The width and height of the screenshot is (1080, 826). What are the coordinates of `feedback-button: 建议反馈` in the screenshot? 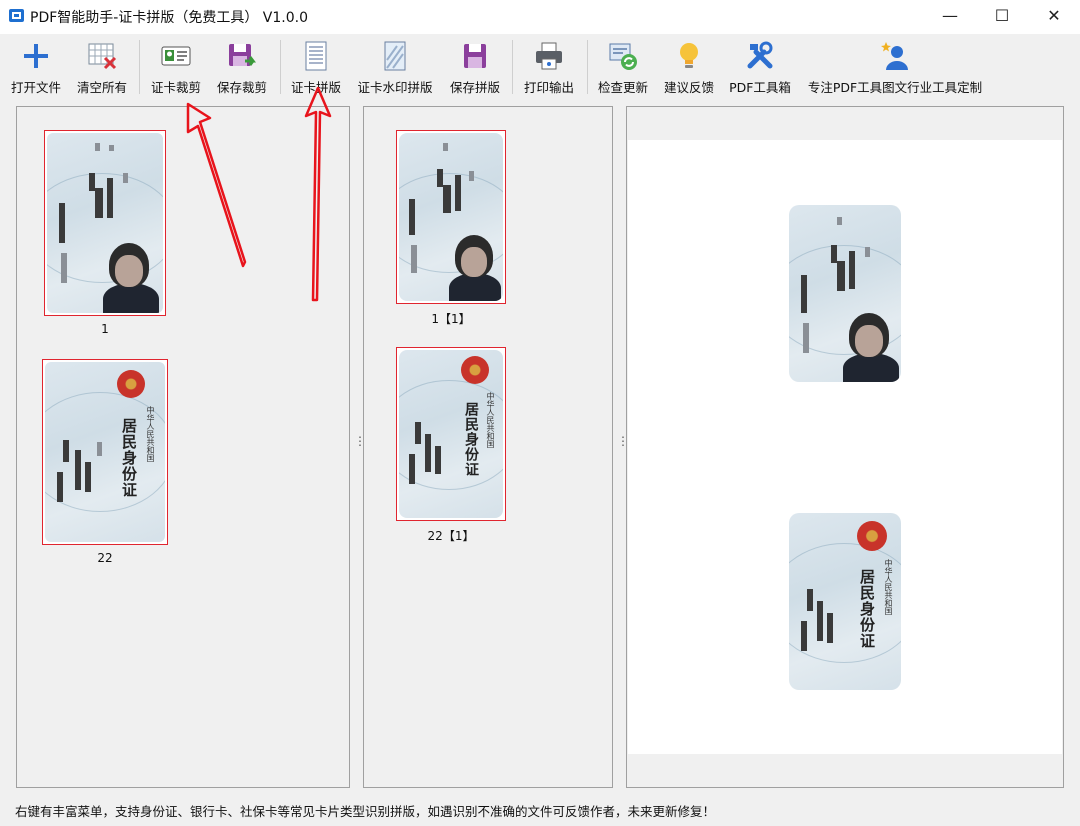 It's located at (689, 68).